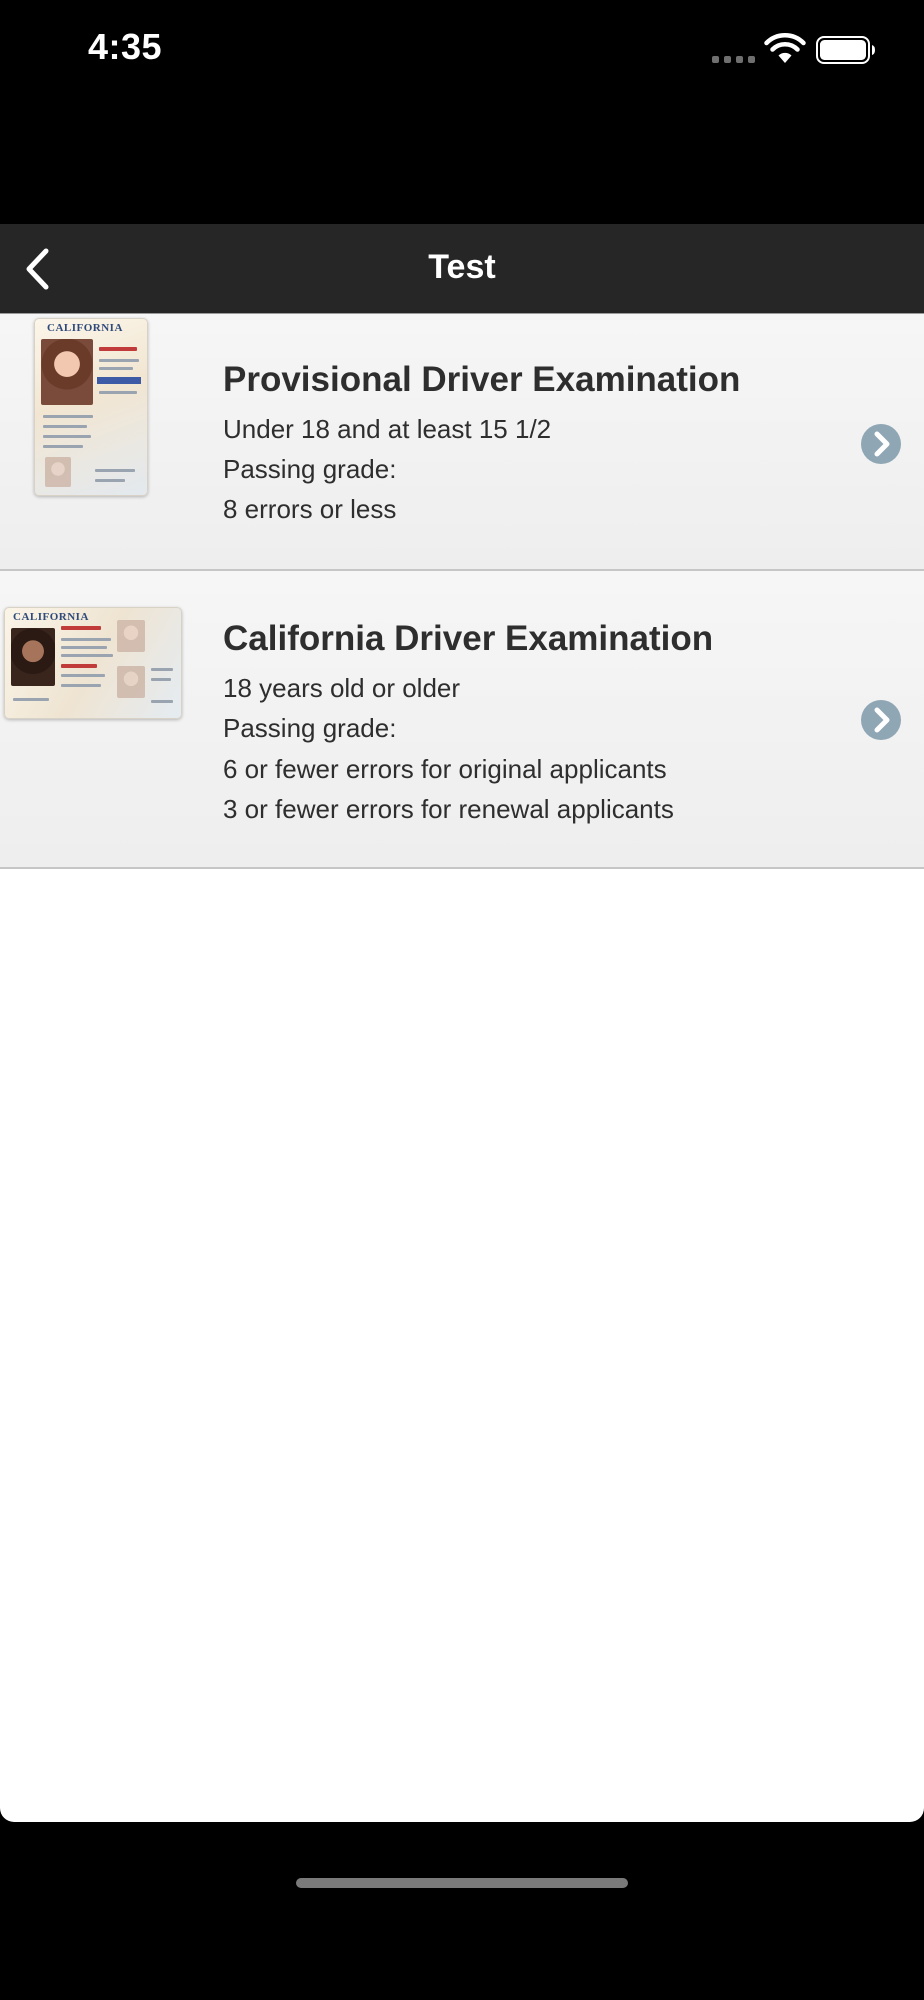  I want to click on item-detail: 8 errors or less, so click(310, 509).